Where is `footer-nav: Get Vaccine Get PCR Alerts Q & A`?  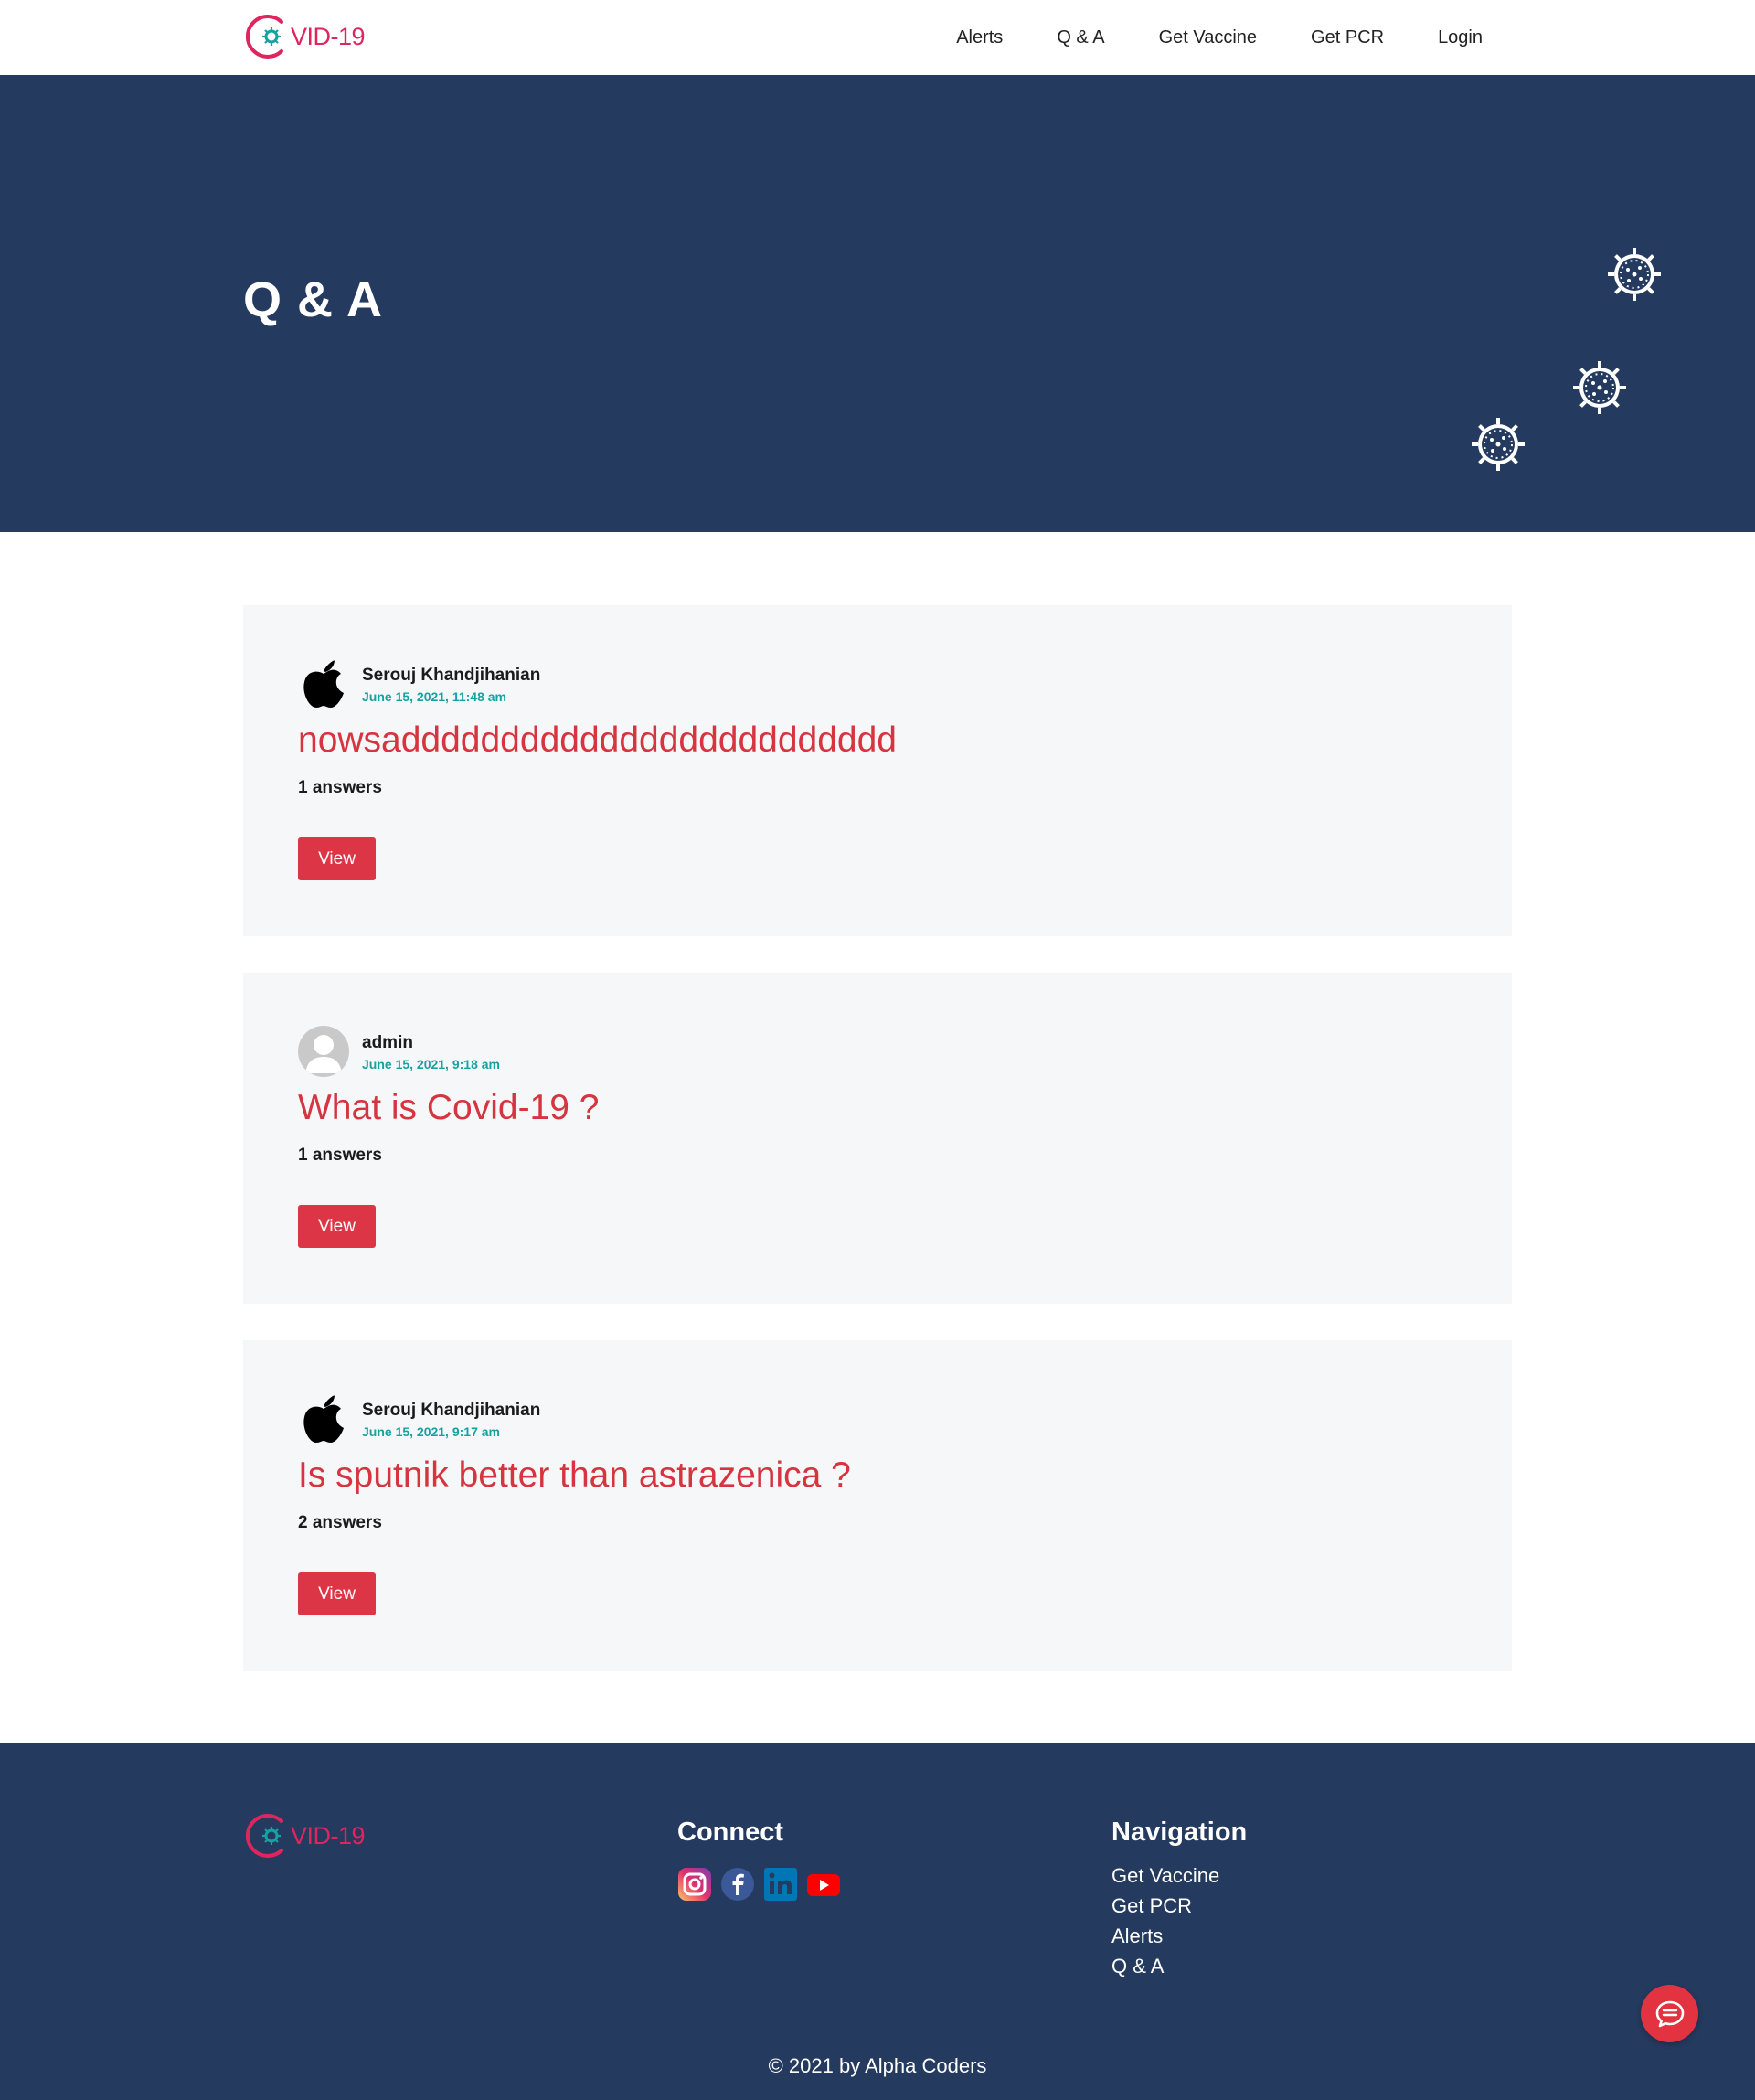
footer-nav: Get Vaccine Get PCR Alerts Q & A is located at coordinates (1165, 1920).